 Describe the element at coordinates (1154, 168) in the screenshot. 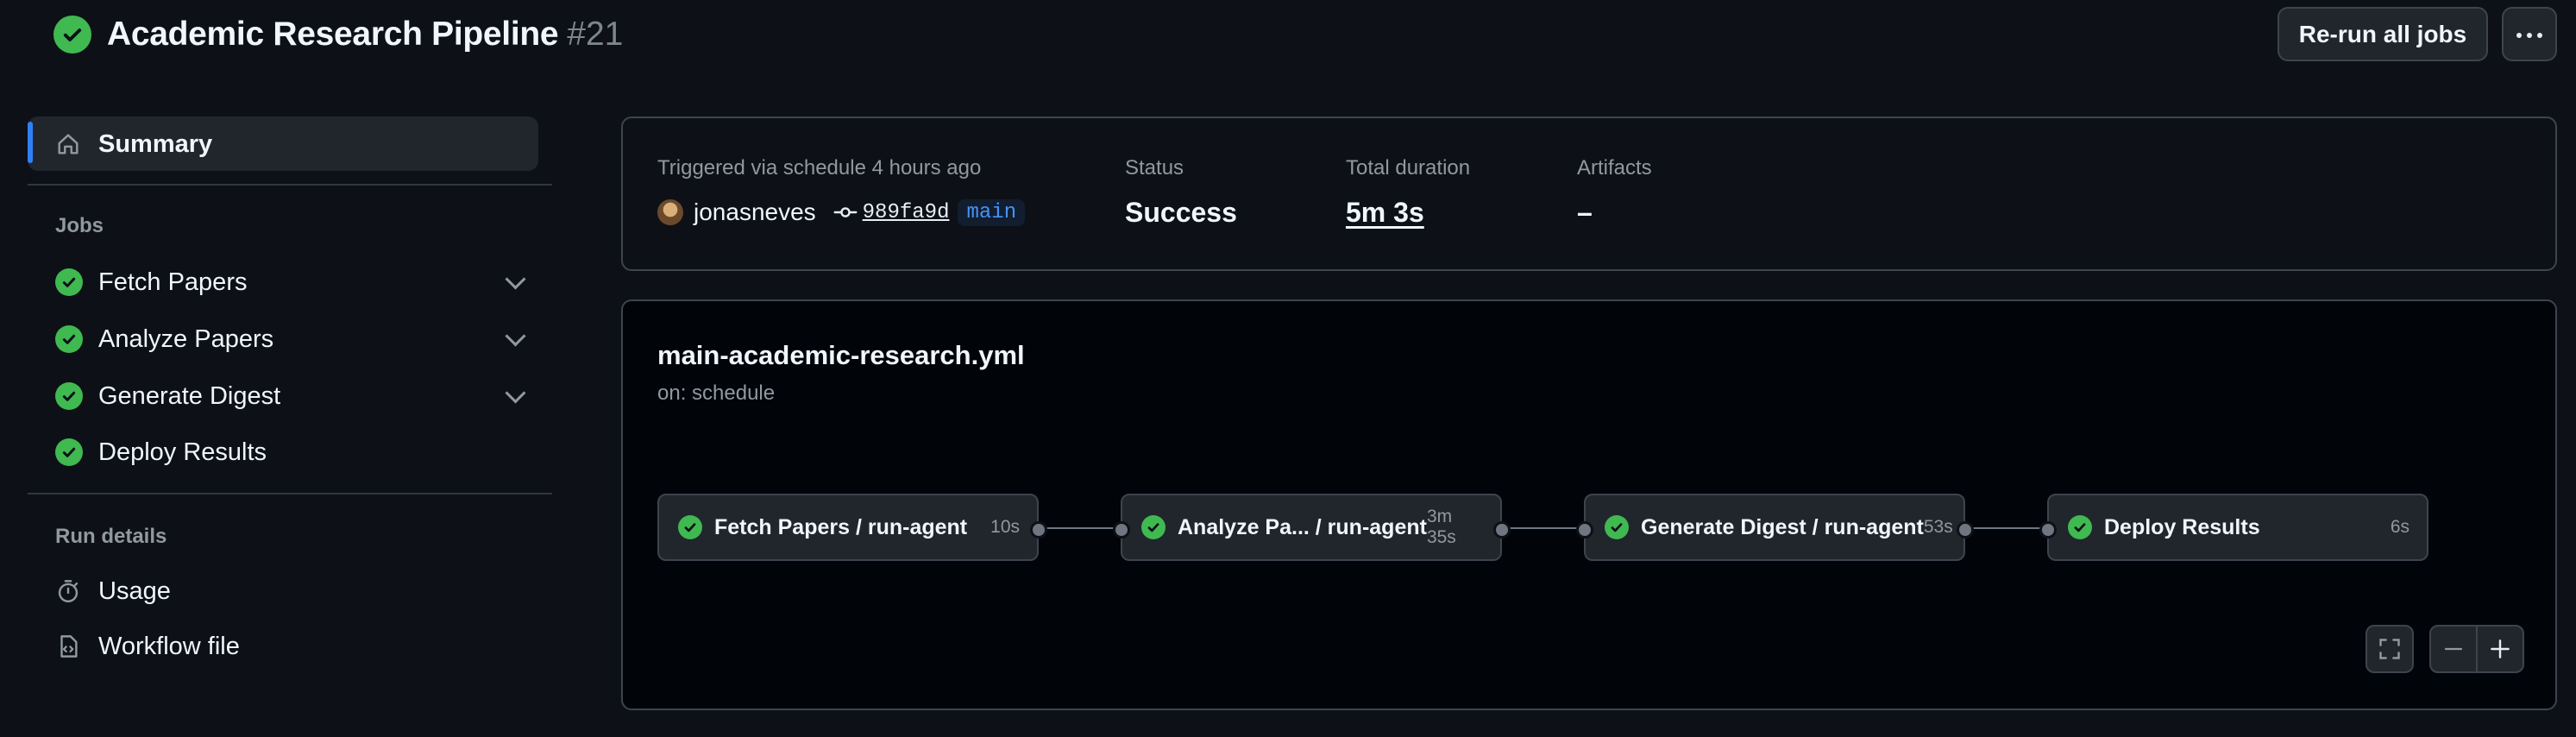

I see `status-label: Status` at that location.